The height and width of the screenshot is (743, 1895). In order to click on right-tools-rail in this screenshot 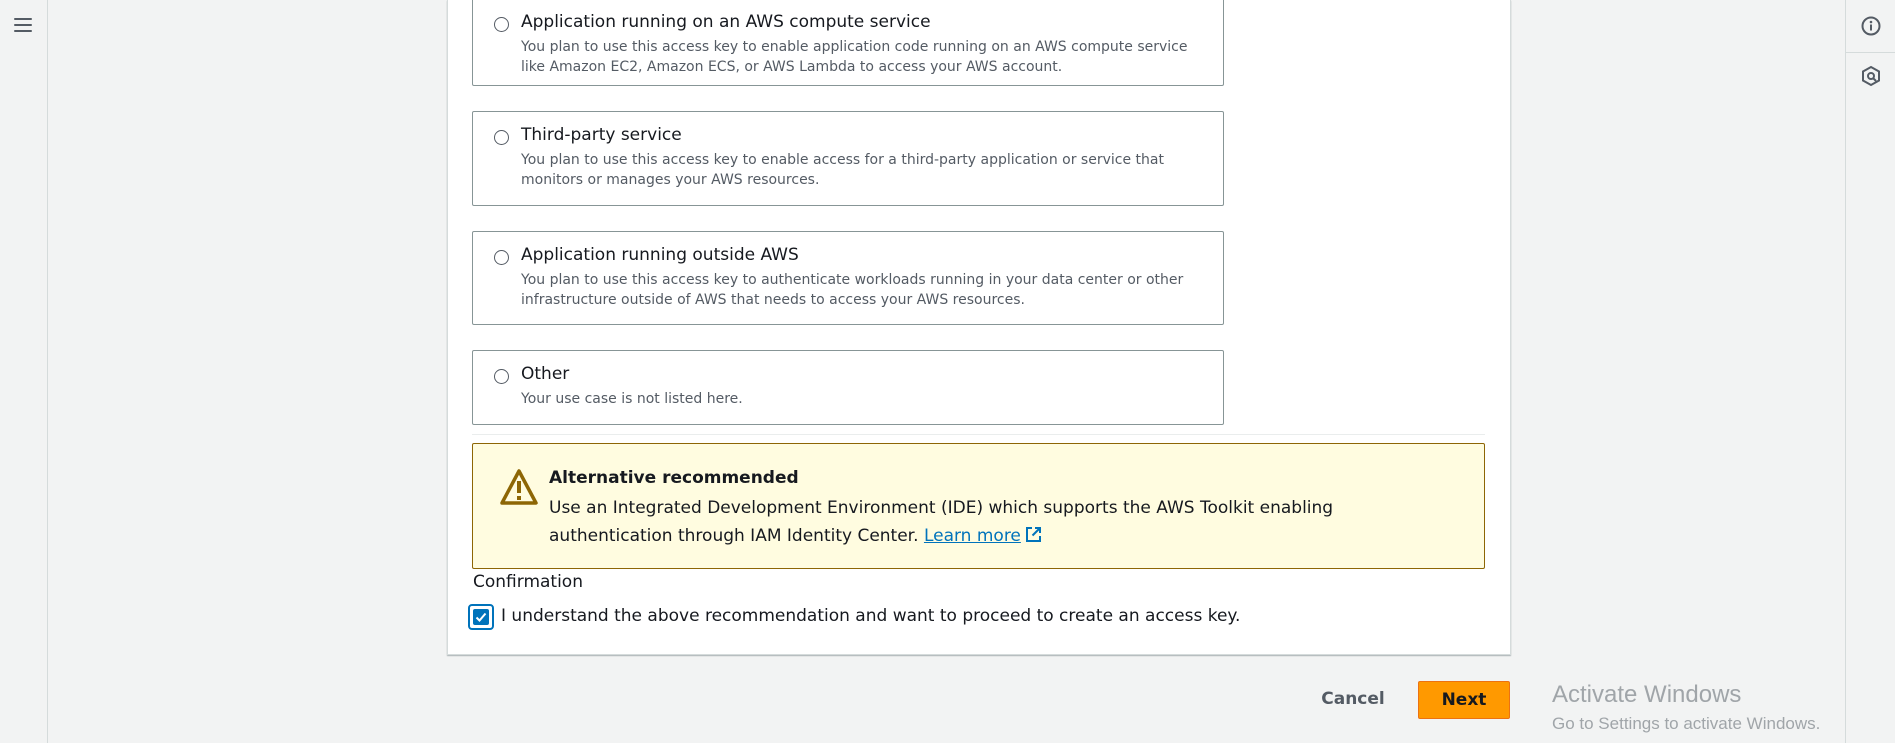, I will do `click(1870, 371)`.